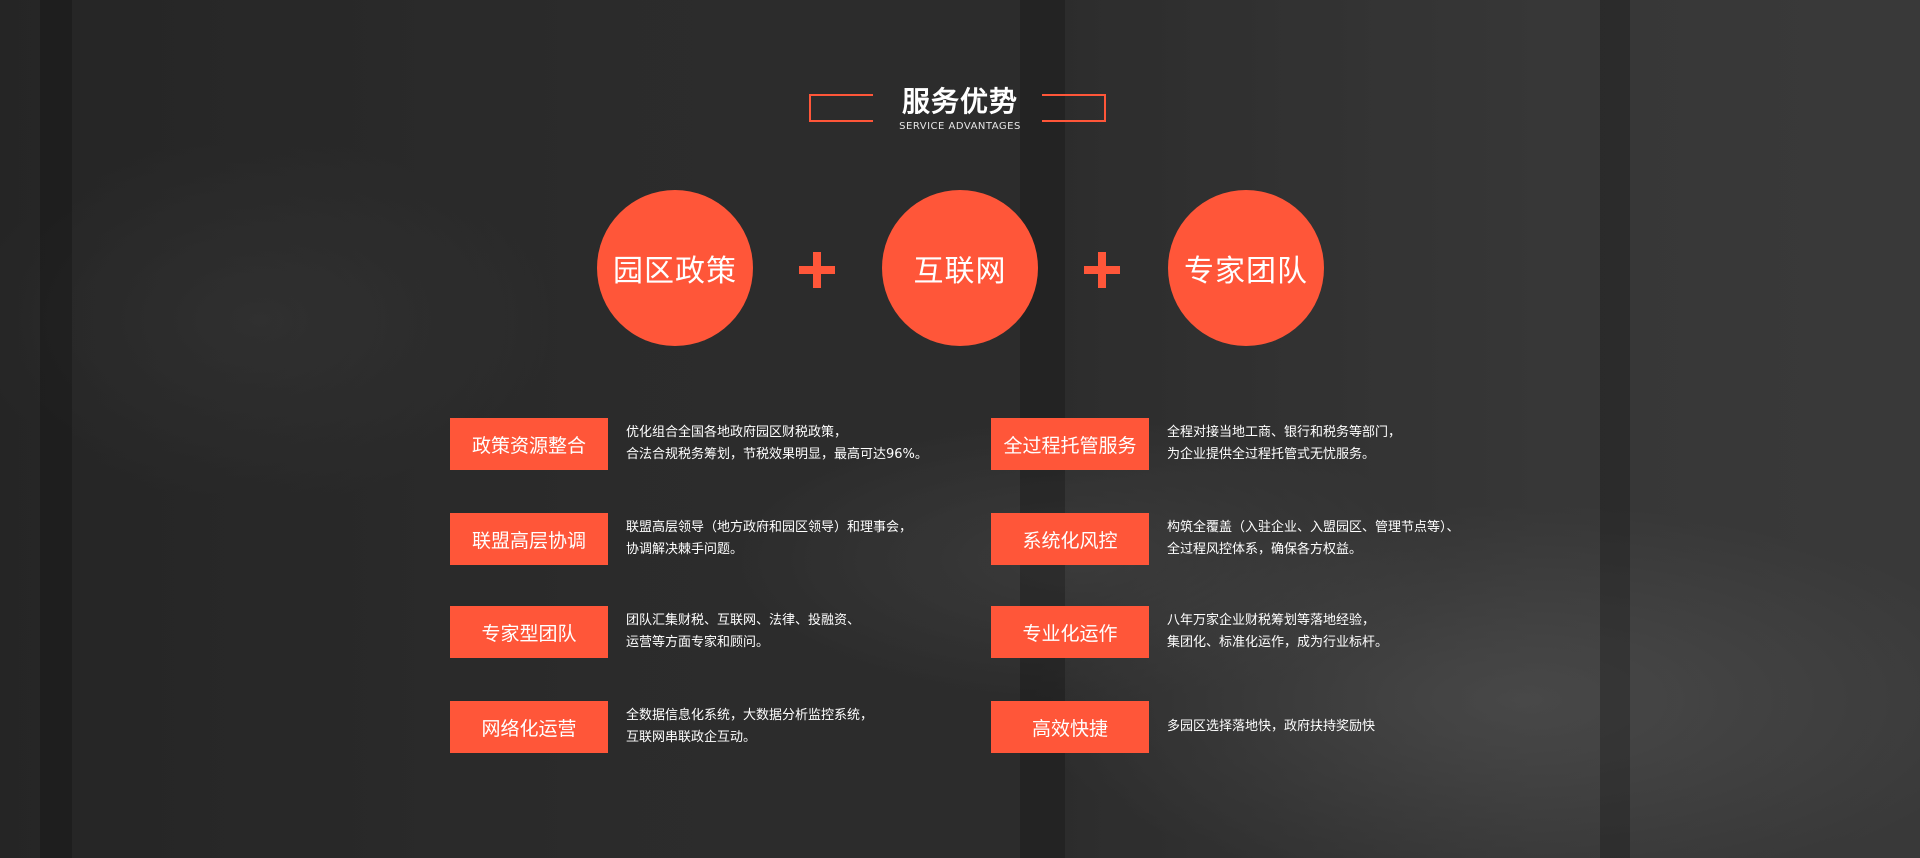 The image size is (1920, 858). I want to click on feature-item: 专家型团队 团队汇集财税、互联网、法律、投融资、 运营等方面专家和顾问。, so click(655, 632).